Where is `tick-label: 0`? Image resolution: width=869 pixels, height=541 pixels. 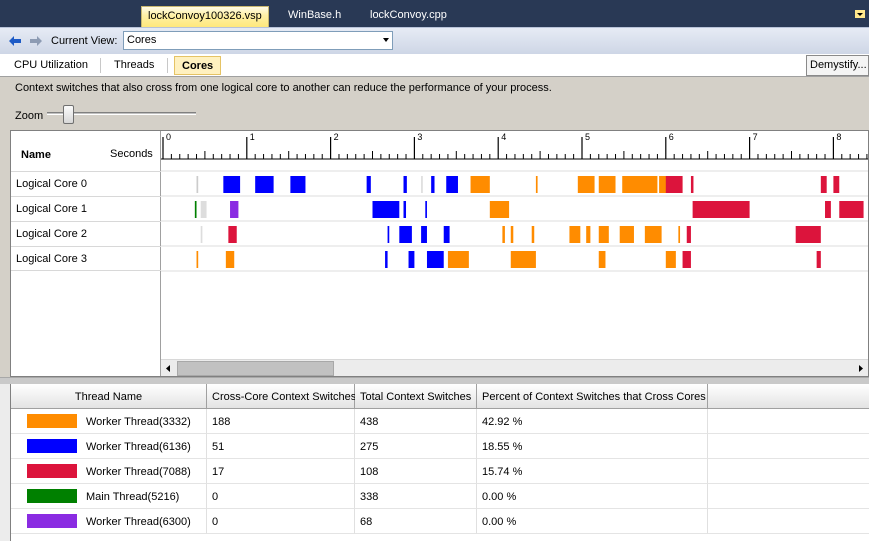 tick-label: 0 is located at coordinates (168, 137).